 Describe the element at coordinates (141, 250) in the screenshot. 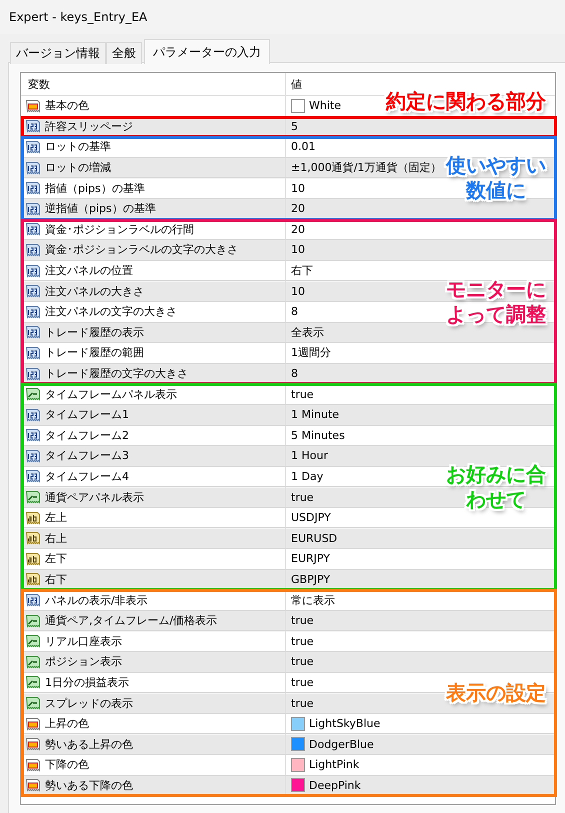

I see `parameter-name: 資金･ポジションラベルの文字の大きさ` at that location.